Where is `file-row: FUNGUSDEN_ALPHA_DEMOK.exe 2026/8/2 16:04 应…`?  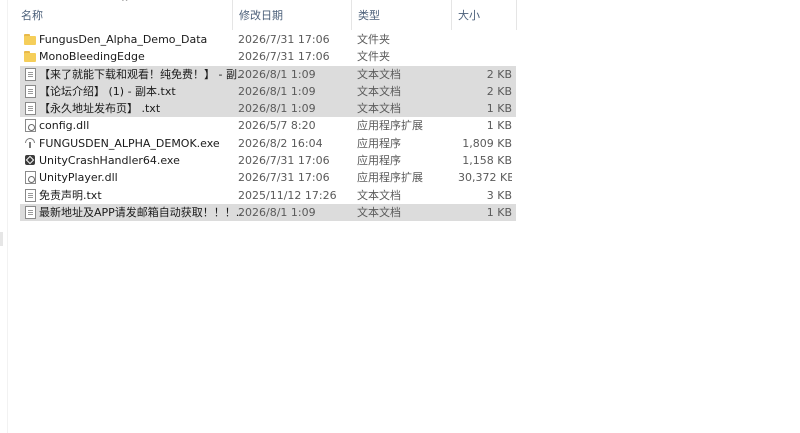
file-row: FUNGUSDEN_ALPHA_DEMOK.exe 2026/8/2 16:04 应… is located at coordinates (268, 143).